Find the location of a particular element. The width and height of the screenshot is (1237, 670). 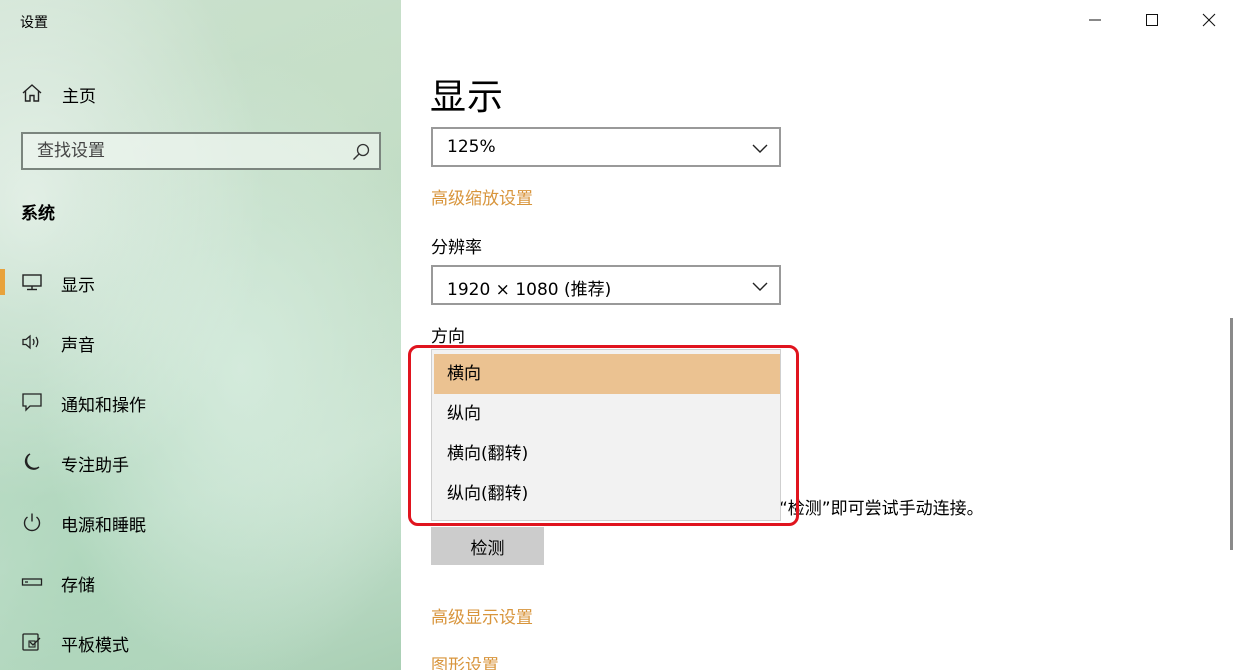

advanced-scaling-link: 高级缩放设置 is located at coordinates (482, 196).